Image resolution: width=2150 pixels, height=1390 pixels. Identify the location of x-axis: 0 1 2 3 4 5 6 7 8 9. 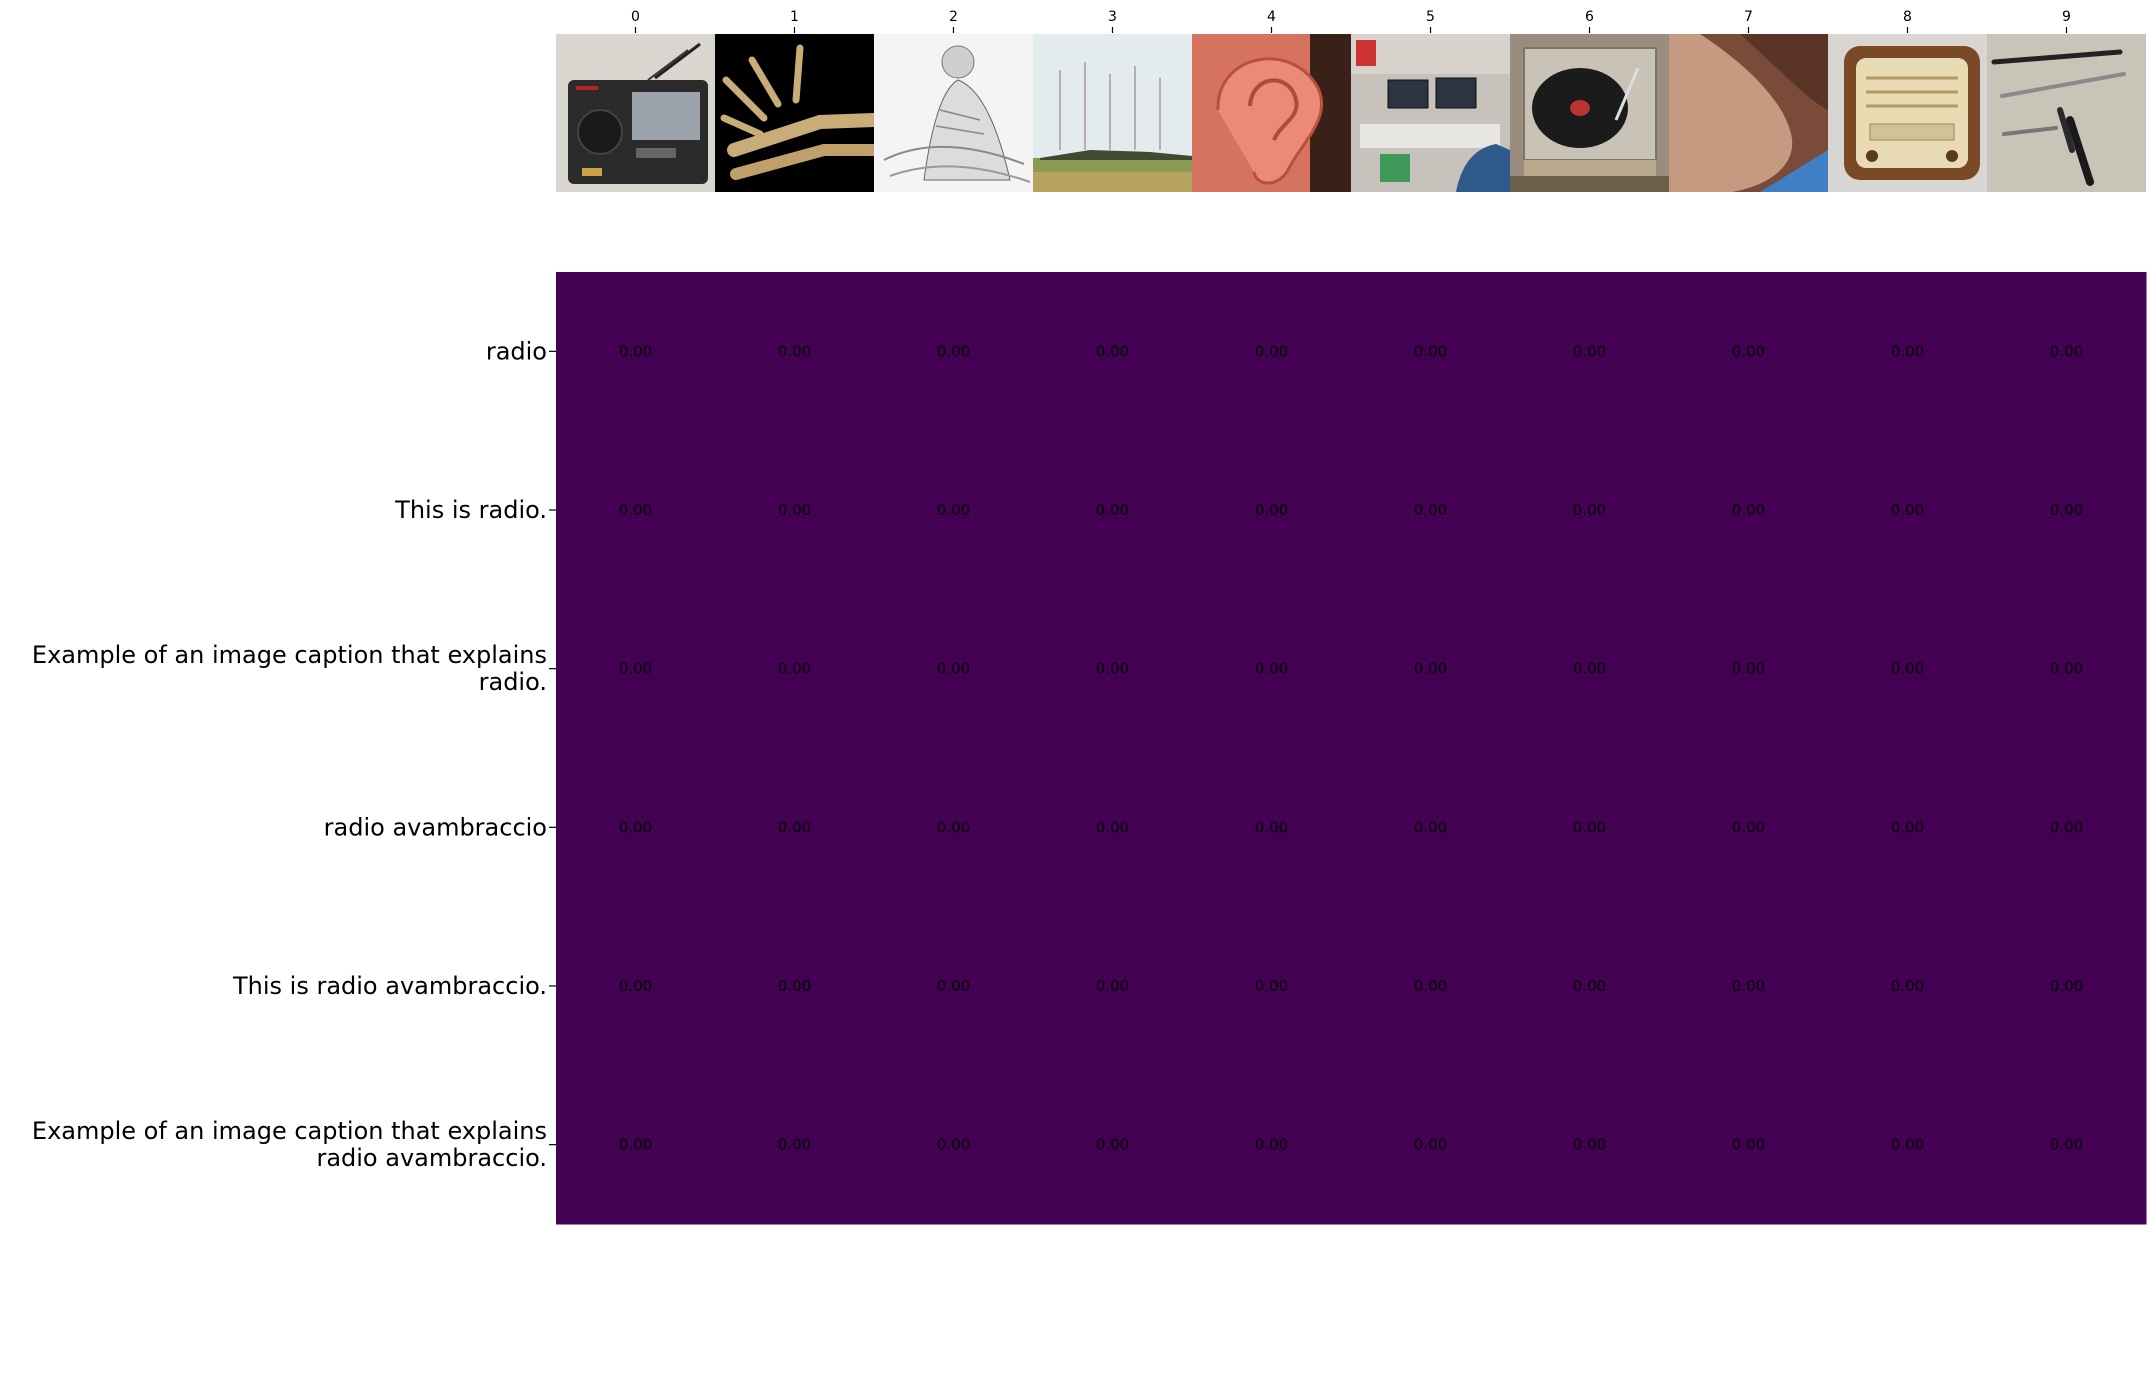
(1351, 21).